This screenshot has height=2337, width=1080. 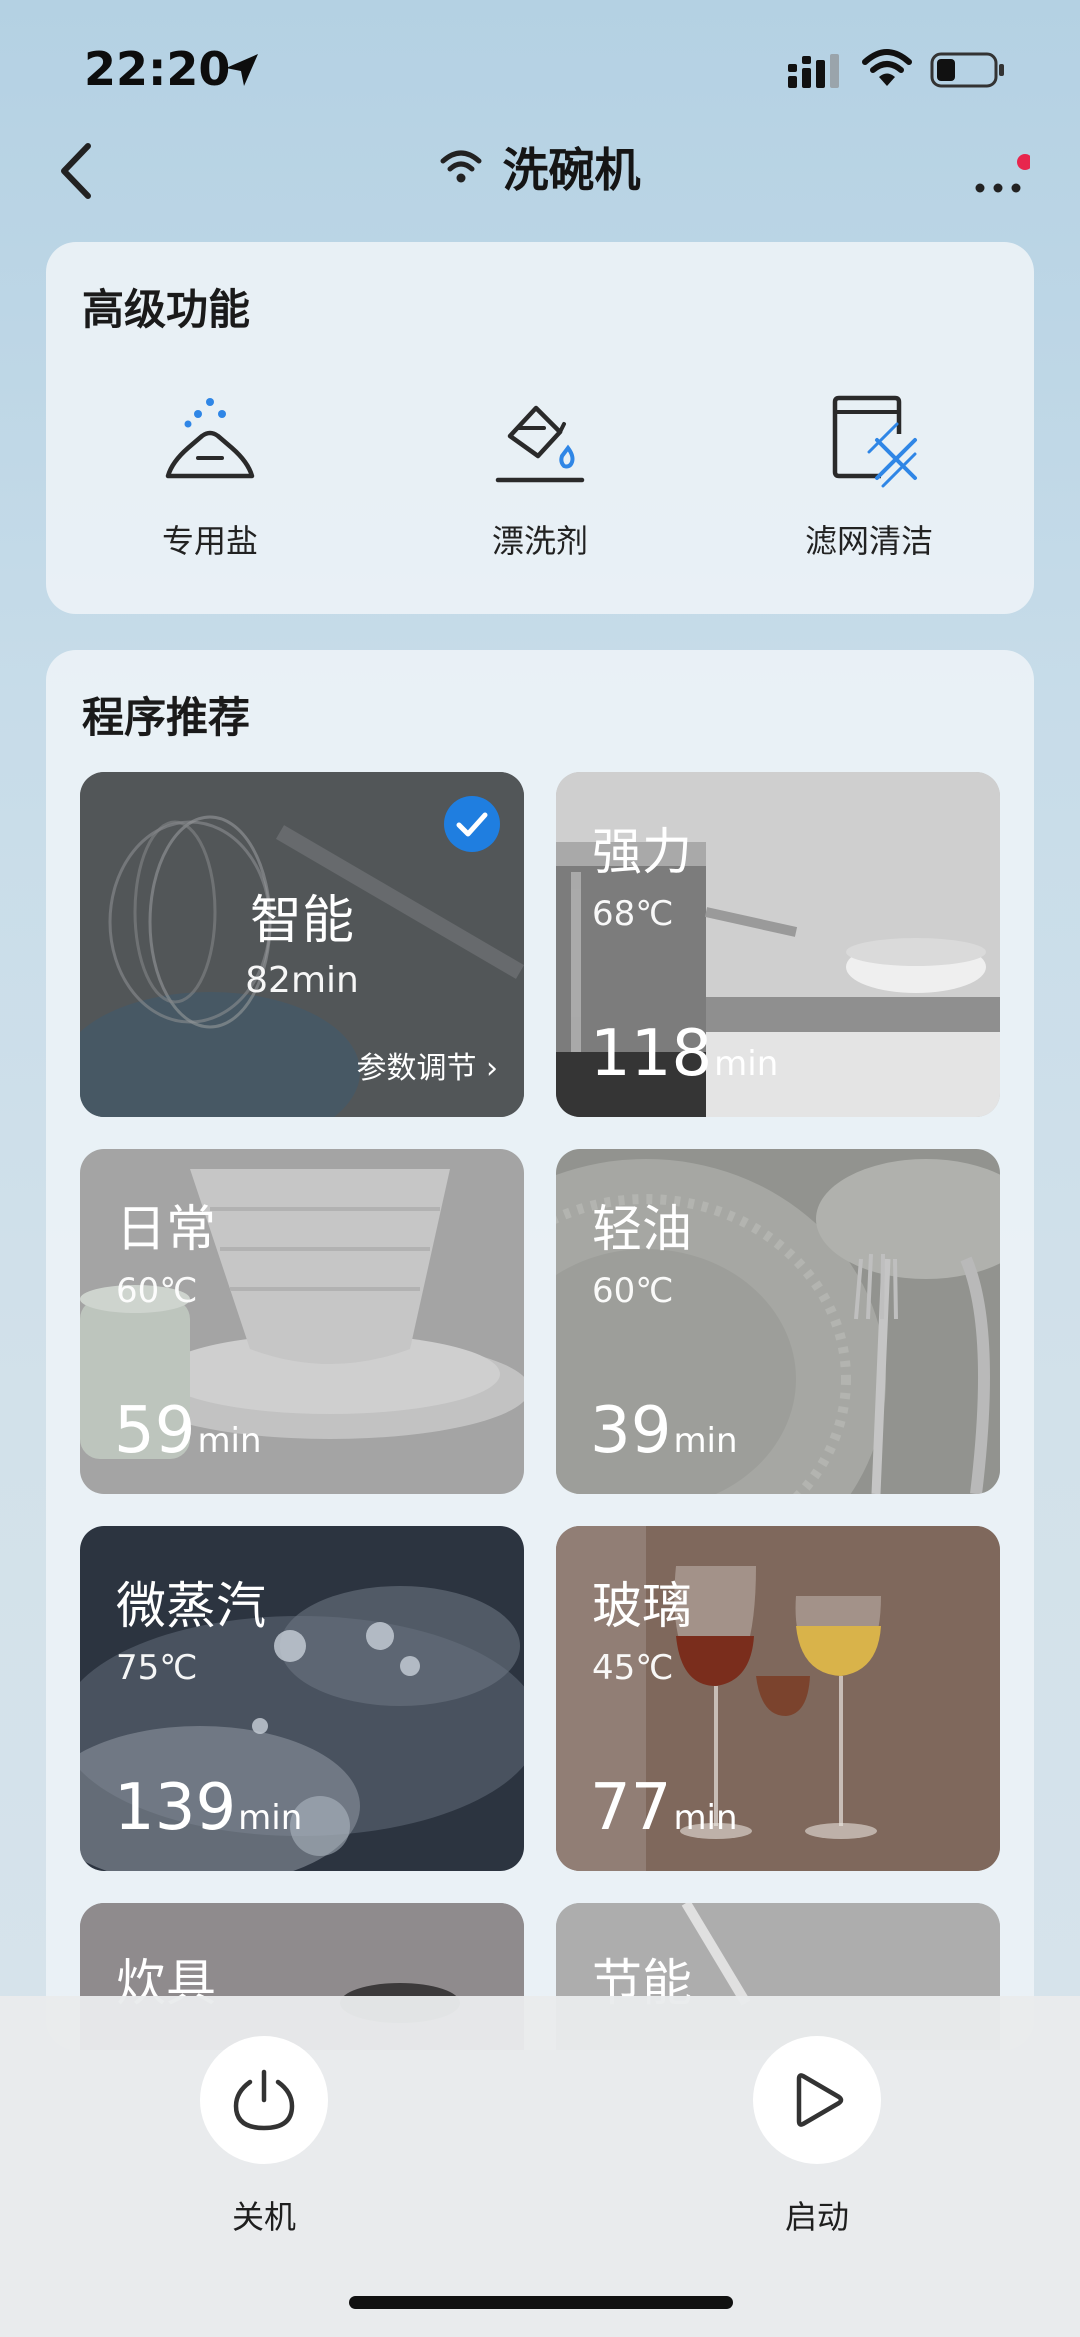 I want to click on home-indicator, so click(x=541, y=2302).